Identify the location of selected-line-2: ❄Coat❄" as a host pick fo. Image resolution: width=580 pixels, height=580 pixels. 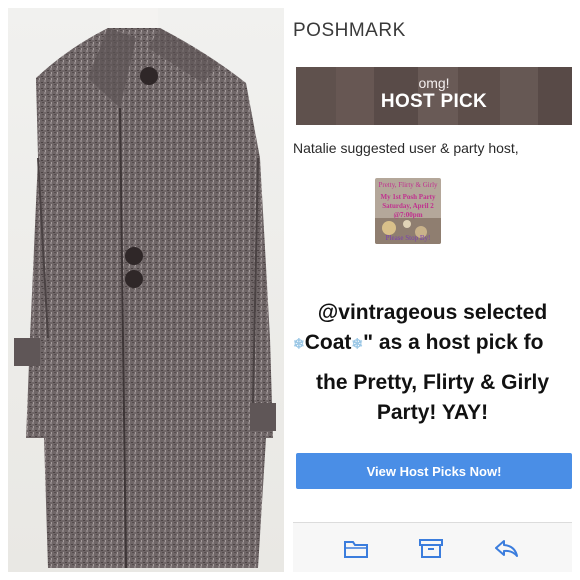
(432, 343).